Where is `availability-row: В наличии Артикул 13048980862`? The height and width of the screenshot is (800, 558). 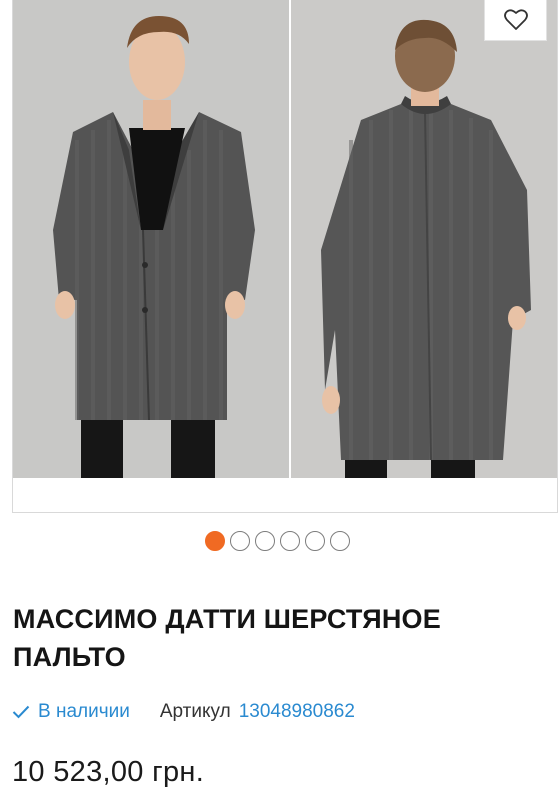 availability-row: В наличии Артикул 13048980862 is located at coordinates (183, 712).